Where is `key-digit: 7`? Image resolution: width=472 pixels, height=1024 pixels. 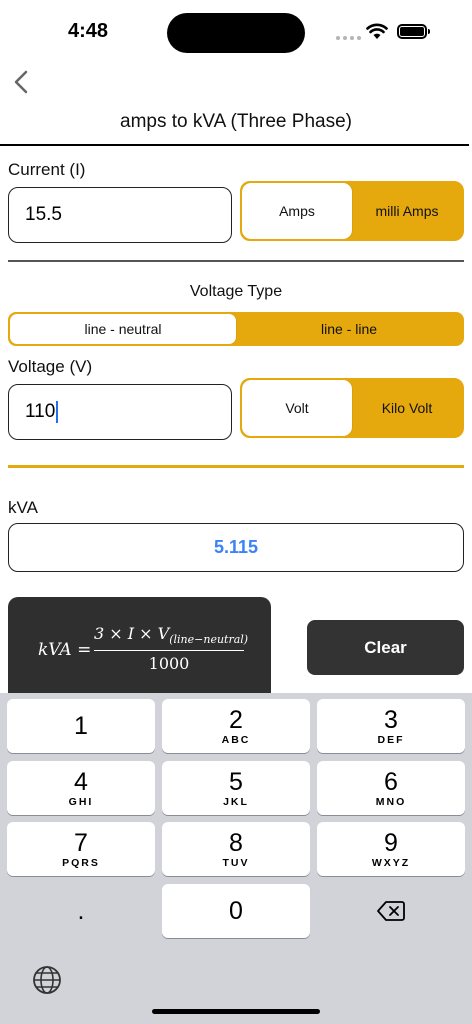
key-digit: 7 is located at coordinates (81, 842).